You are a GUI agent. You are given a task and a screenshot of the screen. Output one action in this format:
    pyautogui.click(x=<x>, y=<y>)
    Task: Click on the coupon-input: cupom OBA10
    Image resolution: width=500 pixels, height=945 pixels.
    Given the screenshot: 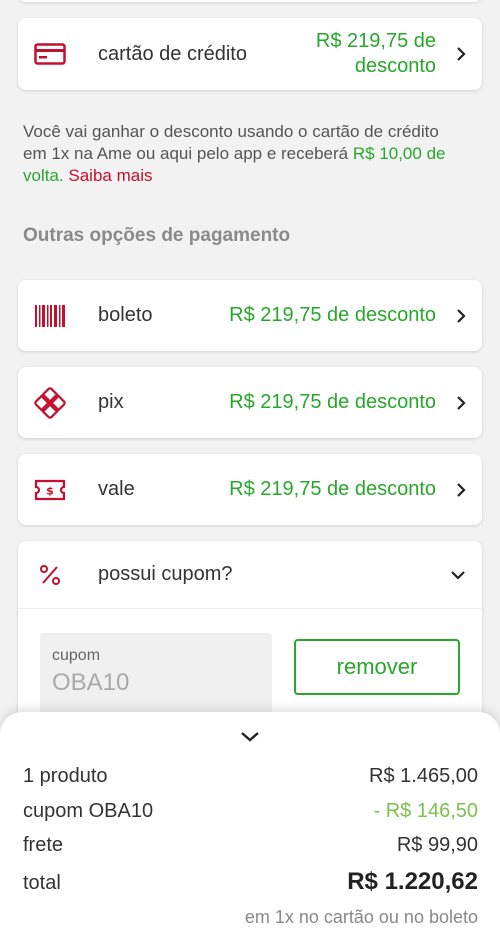 What is the action you would take?
    pyautogui.click(x=156, y=673)
    